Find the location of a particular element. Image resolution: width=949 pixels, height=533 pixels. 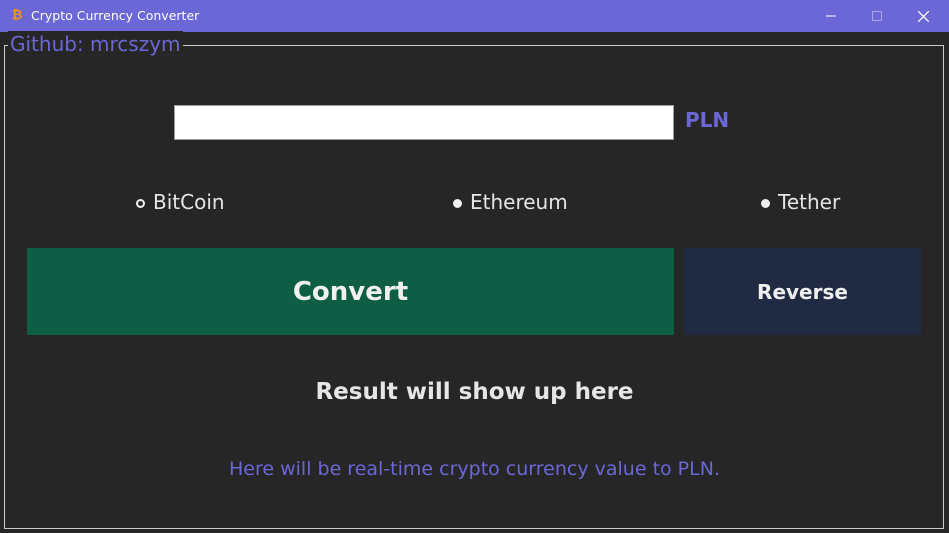

radio-ethereum: Ethereum is located at coordinates (510, 202).